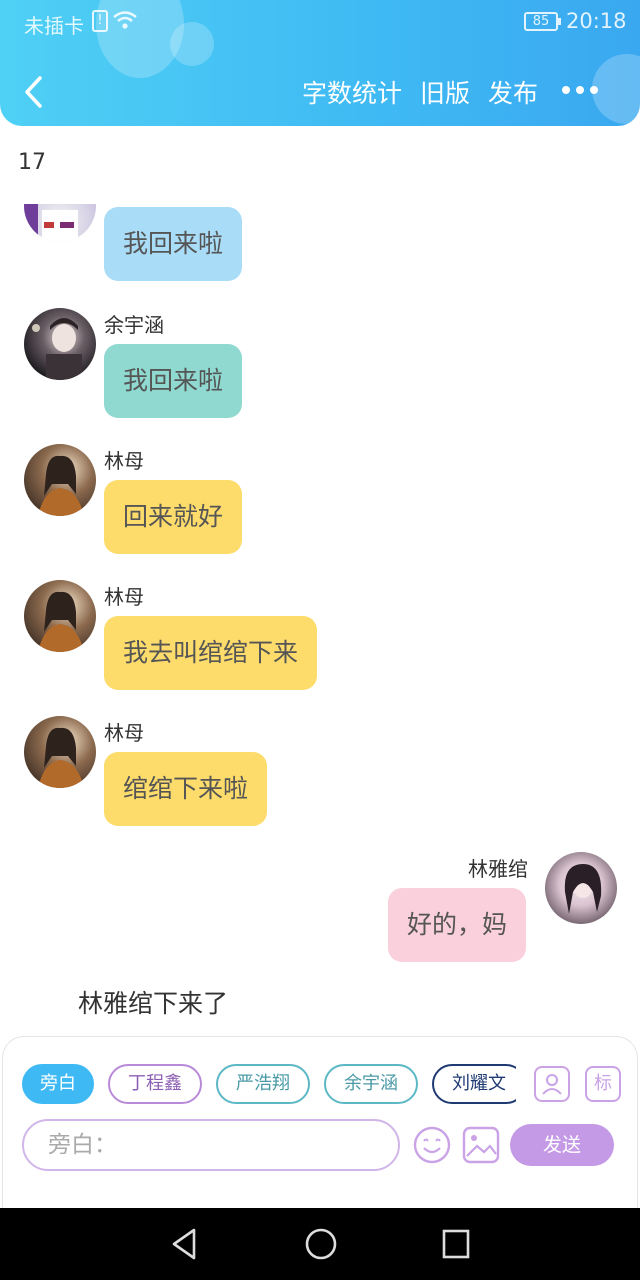  Describe the element at coordinates (54, 26) in the screenshot. I see `carrier-text: 未插卡` at that location.